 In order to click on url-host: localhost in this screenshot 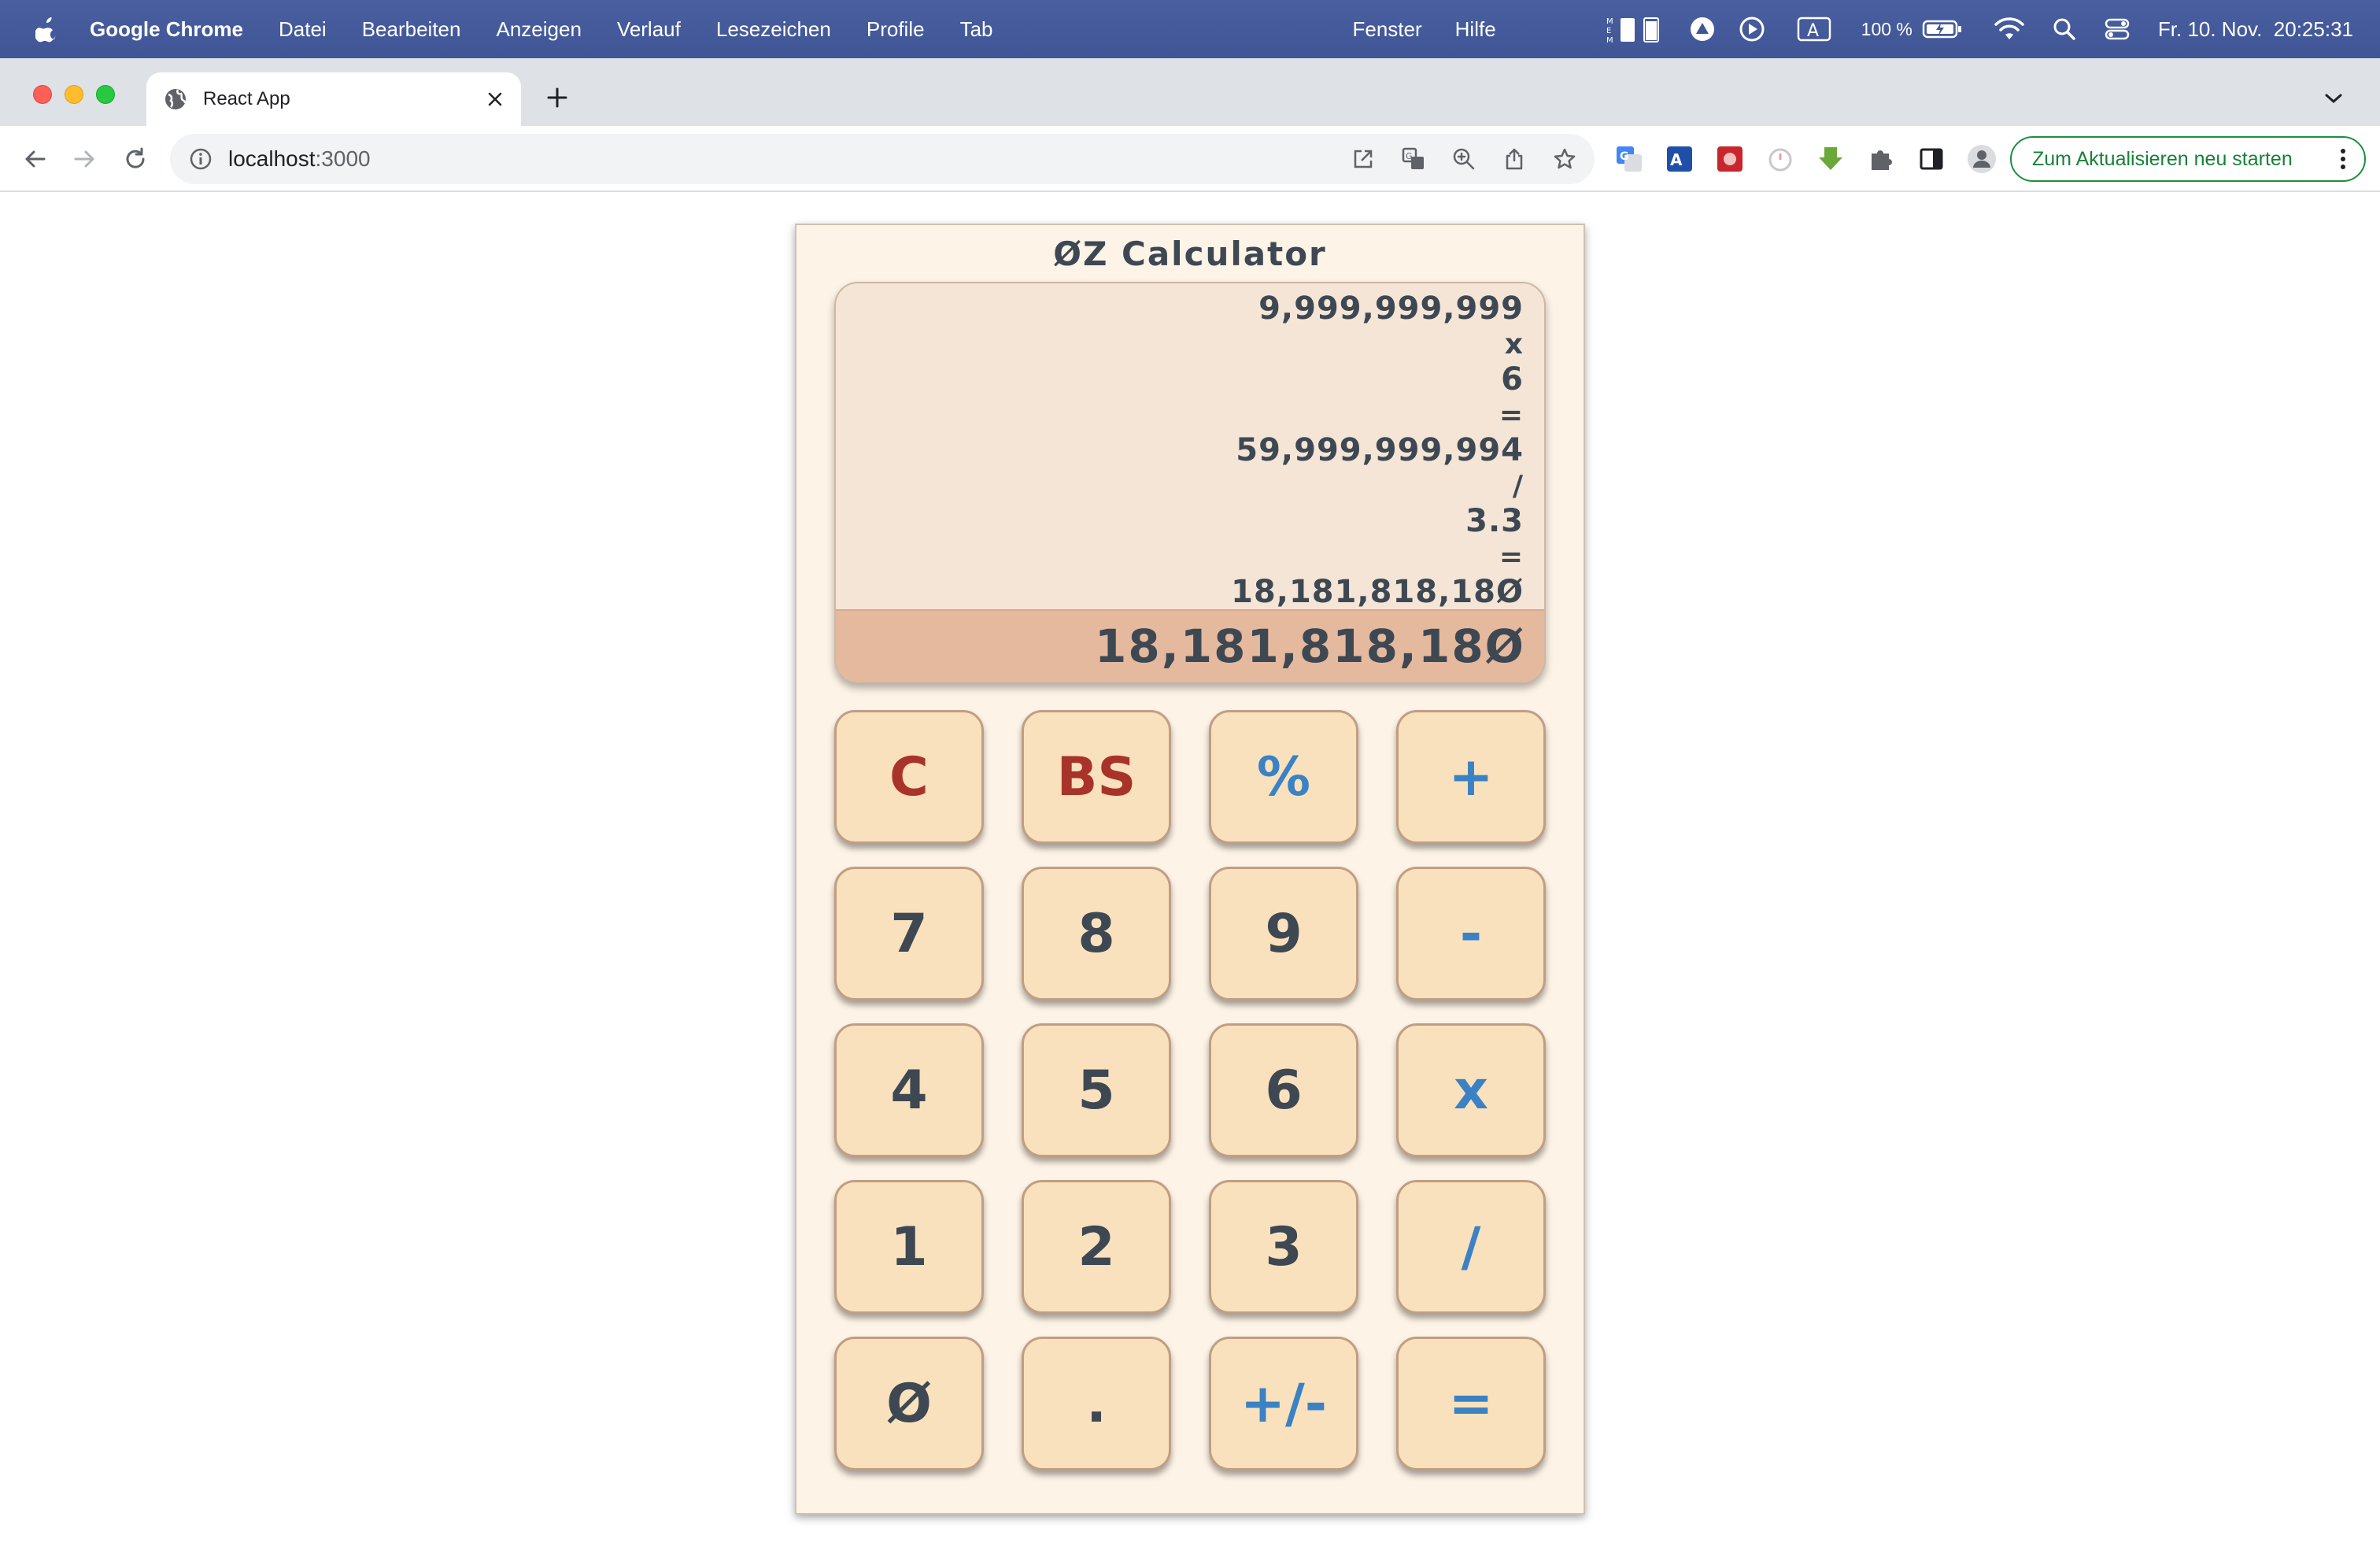, I will do `click(272, 158)`.